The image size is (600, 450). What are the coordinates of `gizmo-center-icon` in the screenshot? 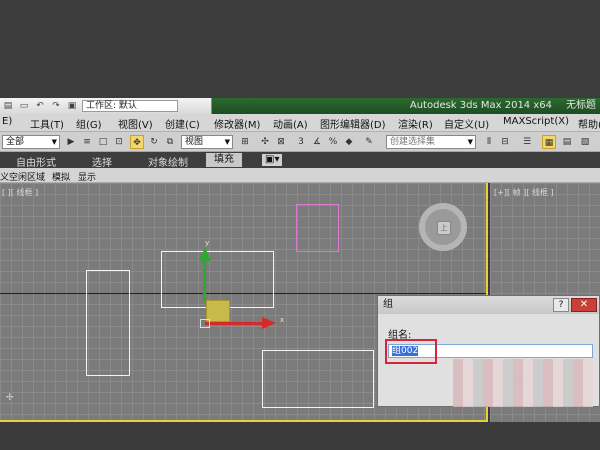 It's located at (205, 323).